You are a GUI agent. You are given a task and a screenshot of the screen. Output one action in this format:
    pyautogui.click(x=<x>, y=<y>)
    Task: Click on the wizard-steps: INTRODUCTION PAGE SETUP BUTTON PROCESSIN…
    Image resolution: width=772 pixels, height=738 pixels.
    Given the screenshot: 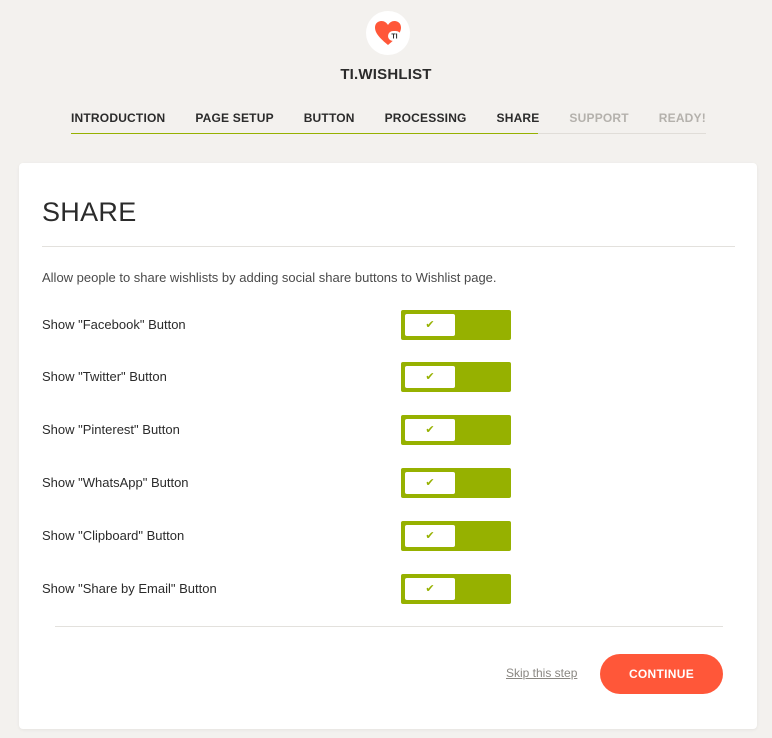 What is the action you would take?
    pyautogui.click(x=388, y=119)
    